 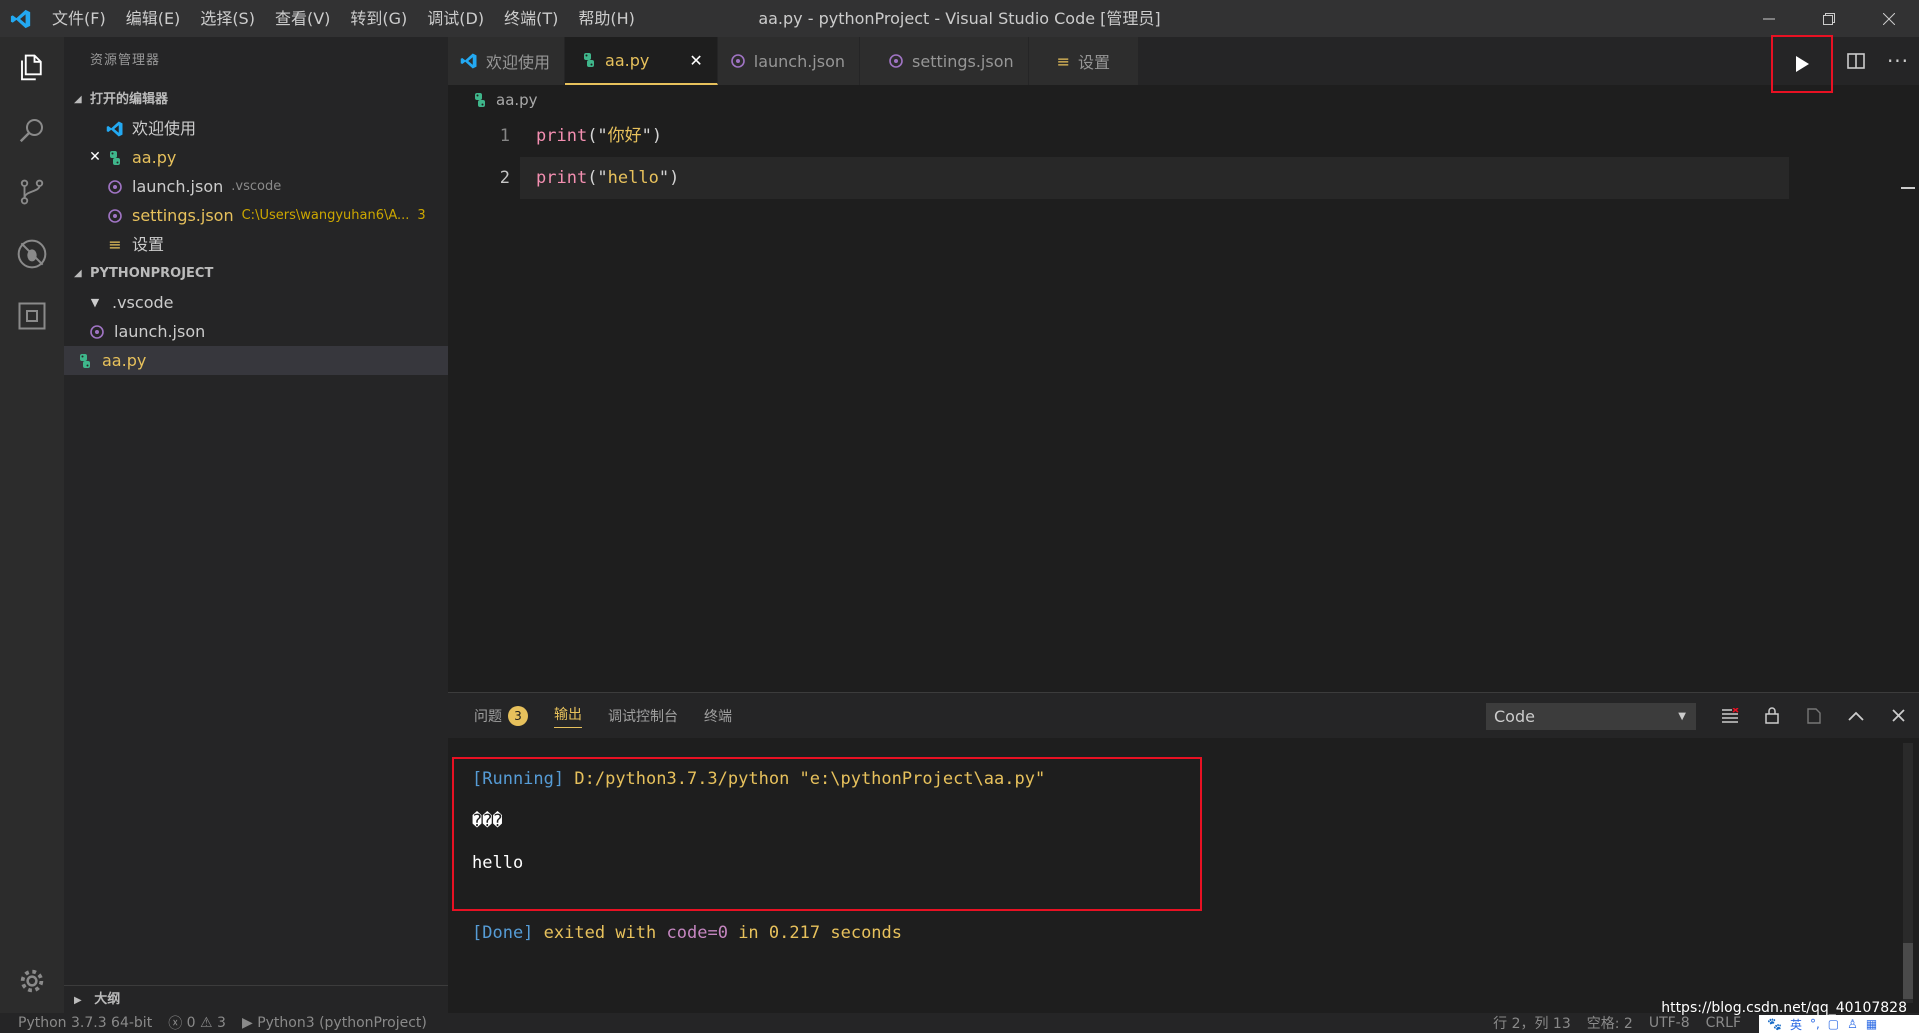 I want to click on tab-aa-py: aa.py ✕, so click(x=641, y=61).